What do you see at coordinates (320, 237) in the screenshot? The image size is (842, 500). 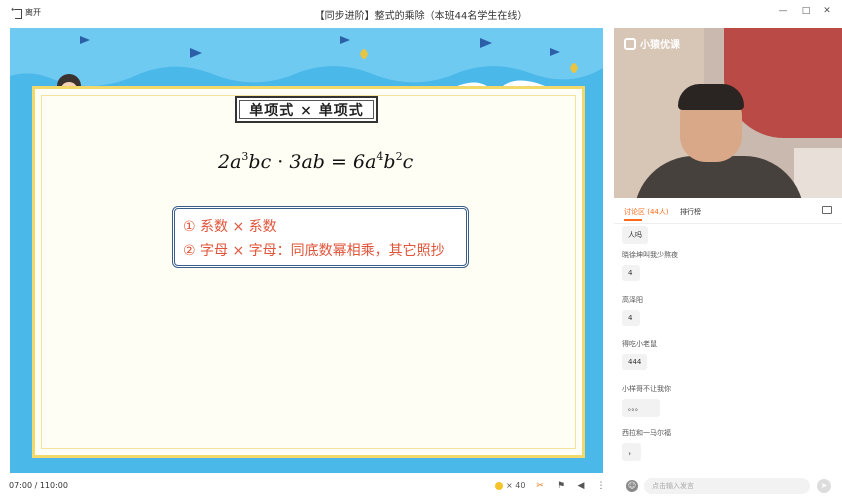 I see `rules-box: ① 系数 × 系数 ② 字母 × 字母：同底数幂相乘，其它照抄` at bounding box center [320, 237].